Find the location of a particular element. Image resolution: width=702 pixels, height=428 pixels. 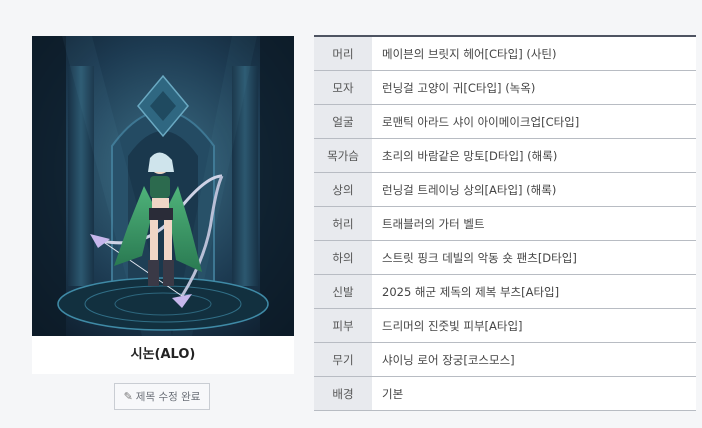

equipment-slot-label: 배경 is located at coordinates (343, 393).